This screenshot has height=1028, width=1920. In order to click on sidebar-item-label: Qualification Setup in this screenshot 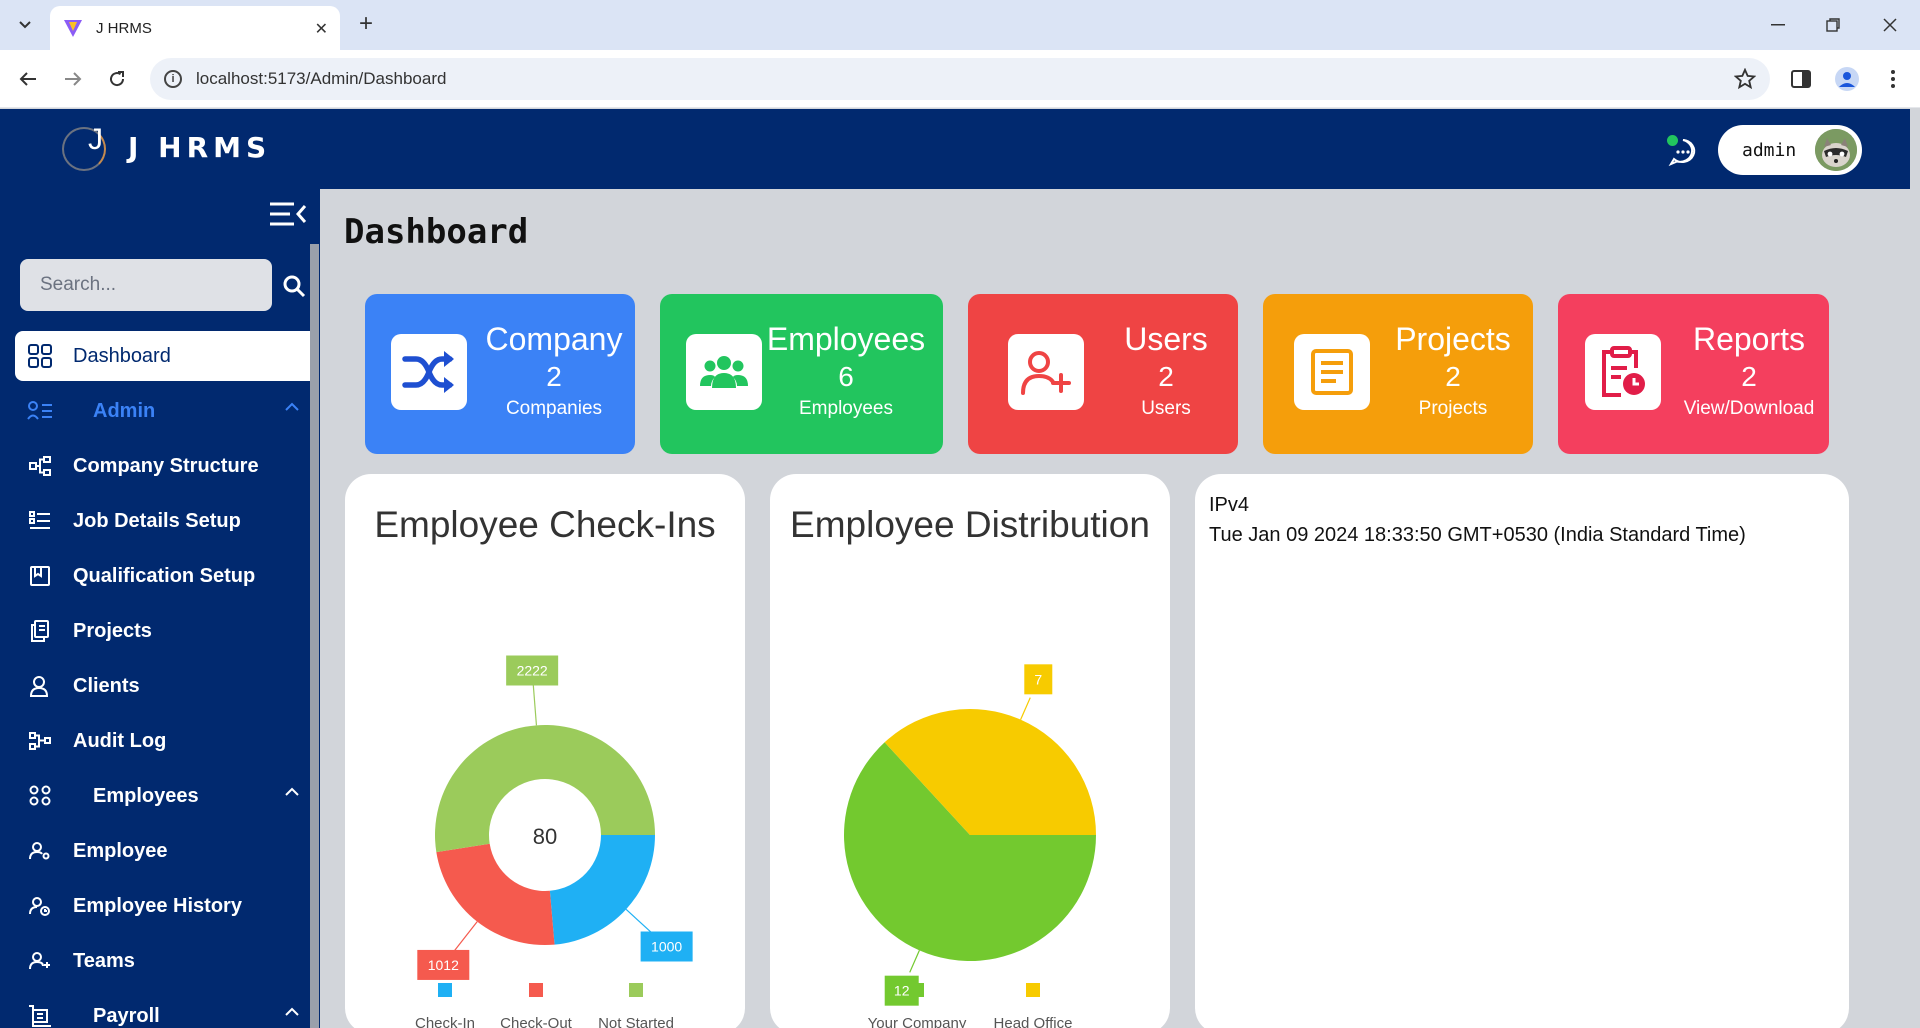, I will do `click(164, 575)`.